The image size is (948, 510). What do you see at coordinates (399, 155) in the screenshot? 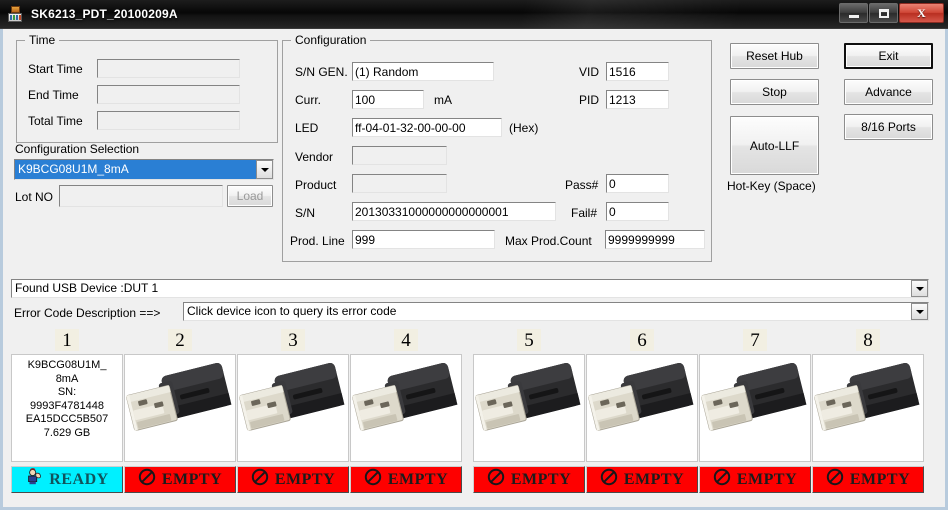
I see `vendor-field` at bounding box center [399, 155].